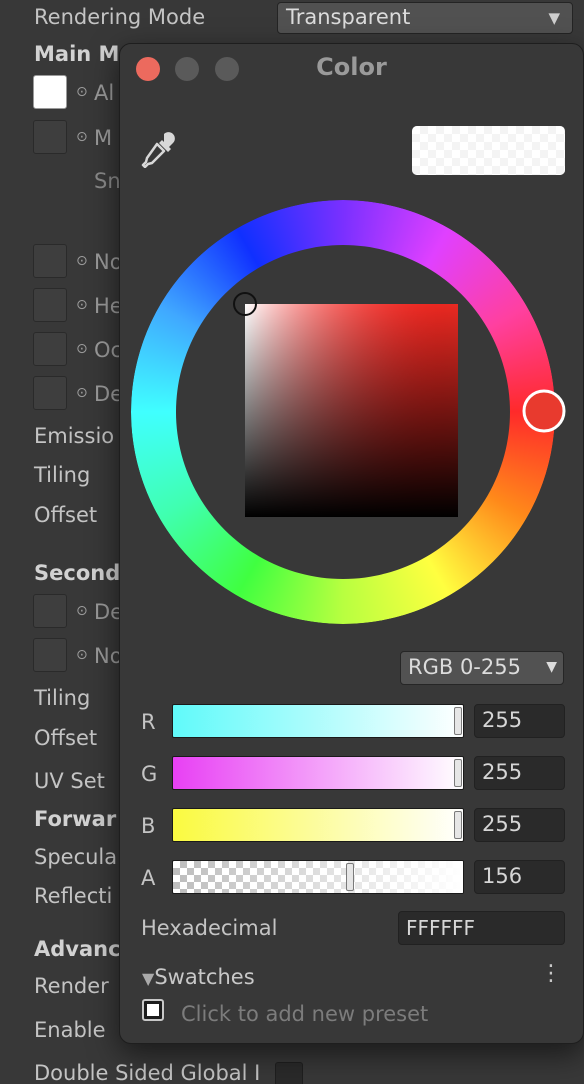 This screenshot has width=584, height=1084. Describe the element at coordinates (318, 773) in the screenshot. I see `green-slider` at that location.